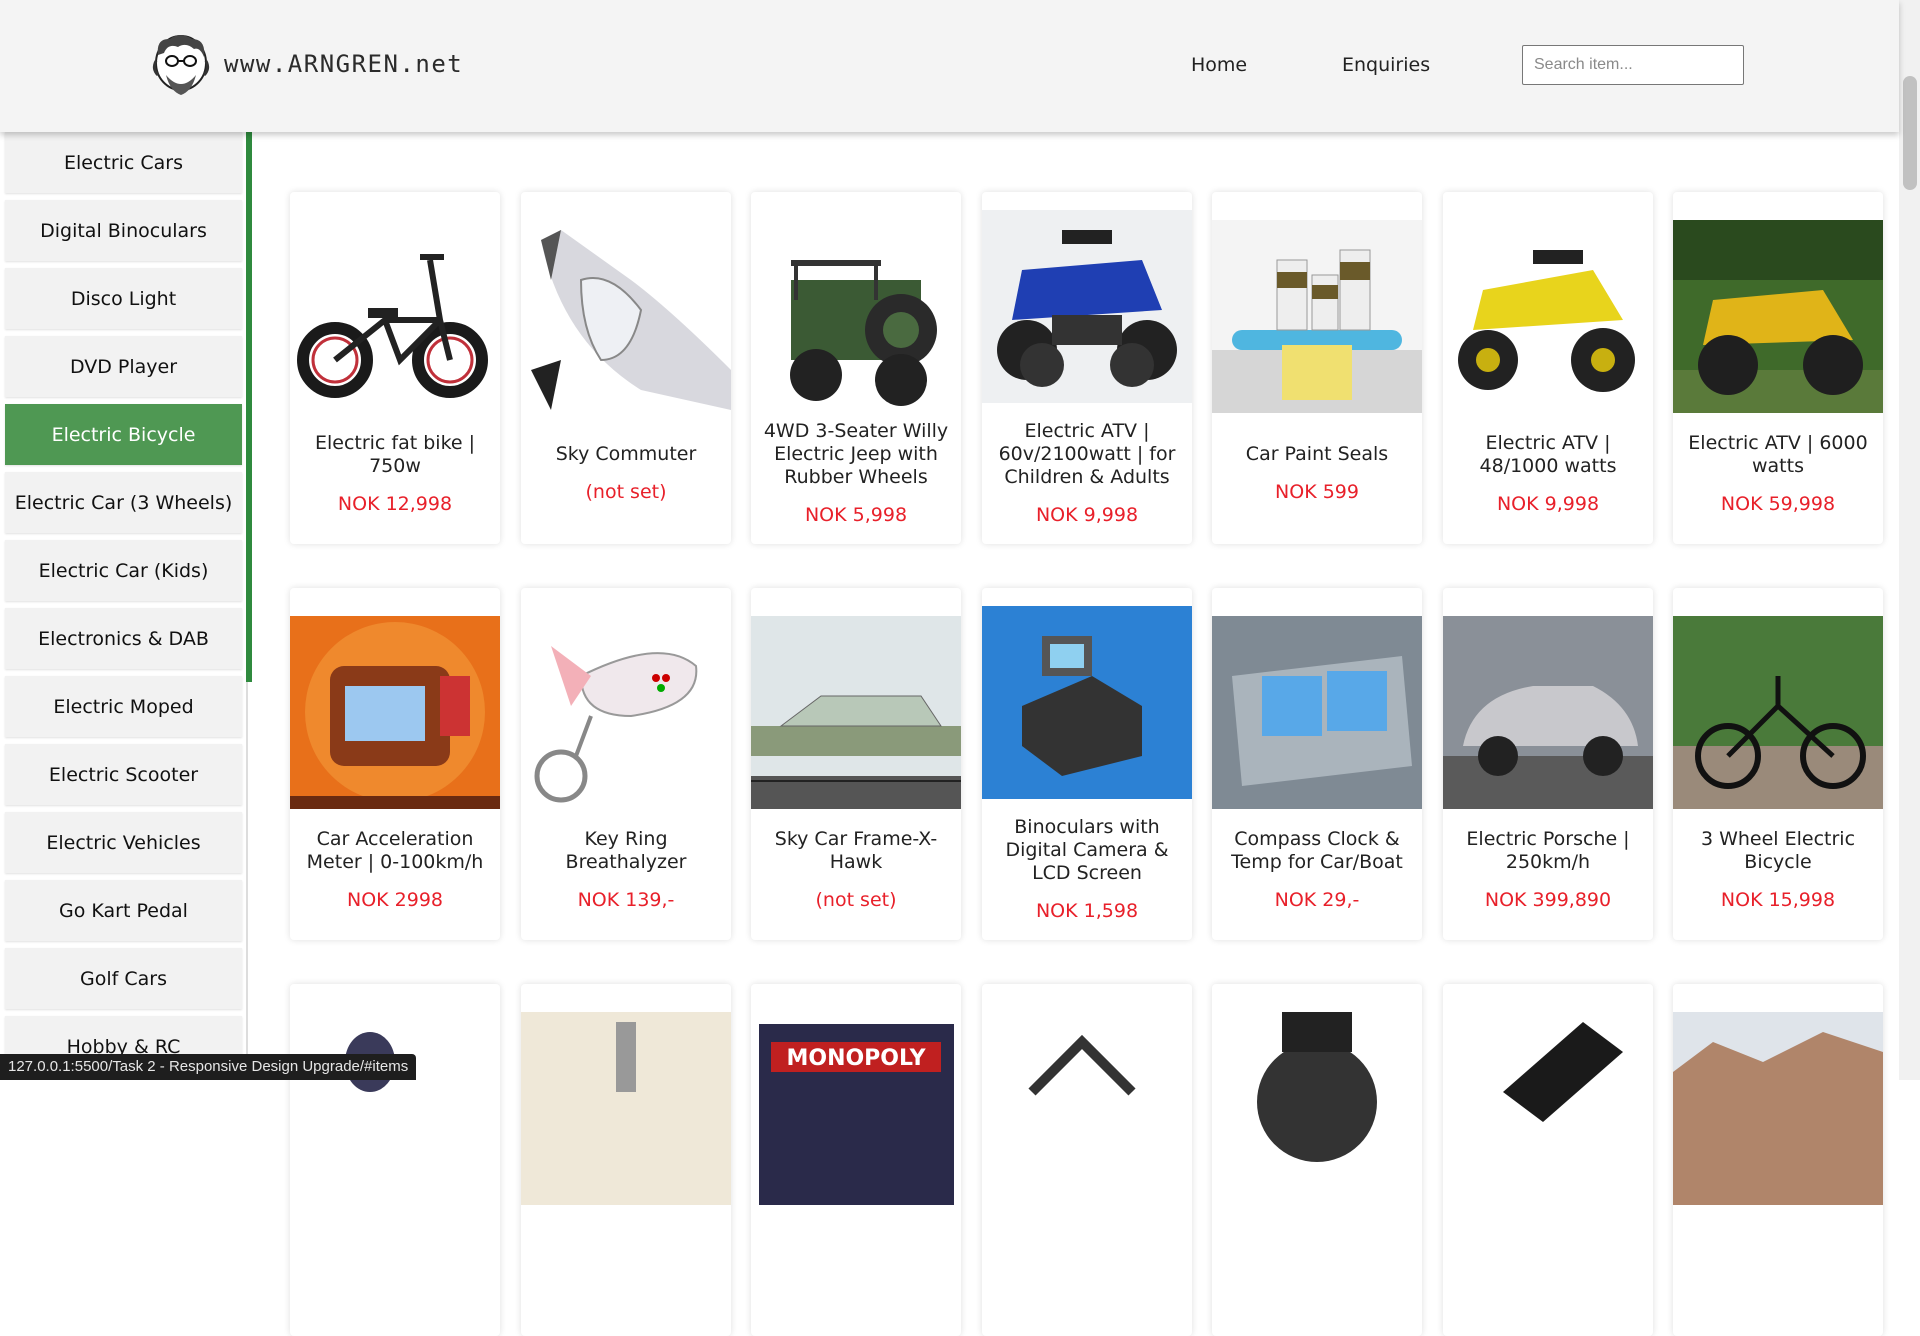 The height and width of the screenshot is (1336, 1920). I want to click on site-header: www.ARNGREN.net Home Enquiries, so click(949, 66).